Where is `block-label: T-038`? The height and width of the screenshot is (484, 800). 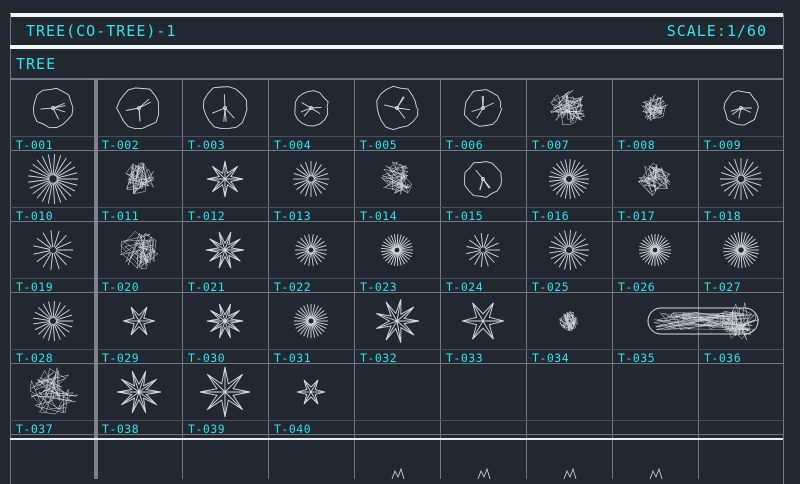
block-label: T-038 is located at coordinates (120, 429).